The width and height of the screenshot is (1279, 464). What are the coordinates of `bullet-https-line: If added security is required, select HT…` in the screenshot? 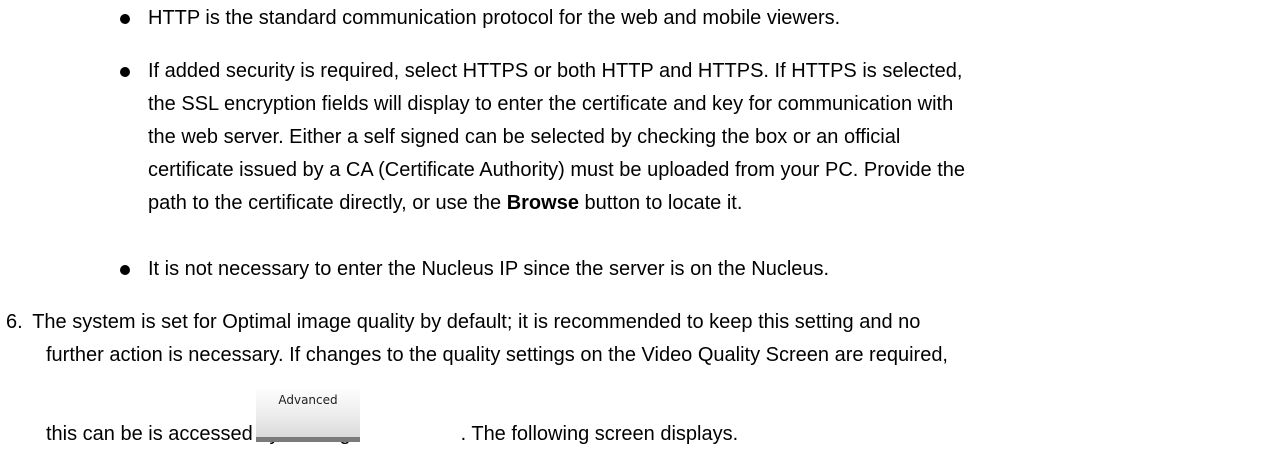 It's located at (555, 71).